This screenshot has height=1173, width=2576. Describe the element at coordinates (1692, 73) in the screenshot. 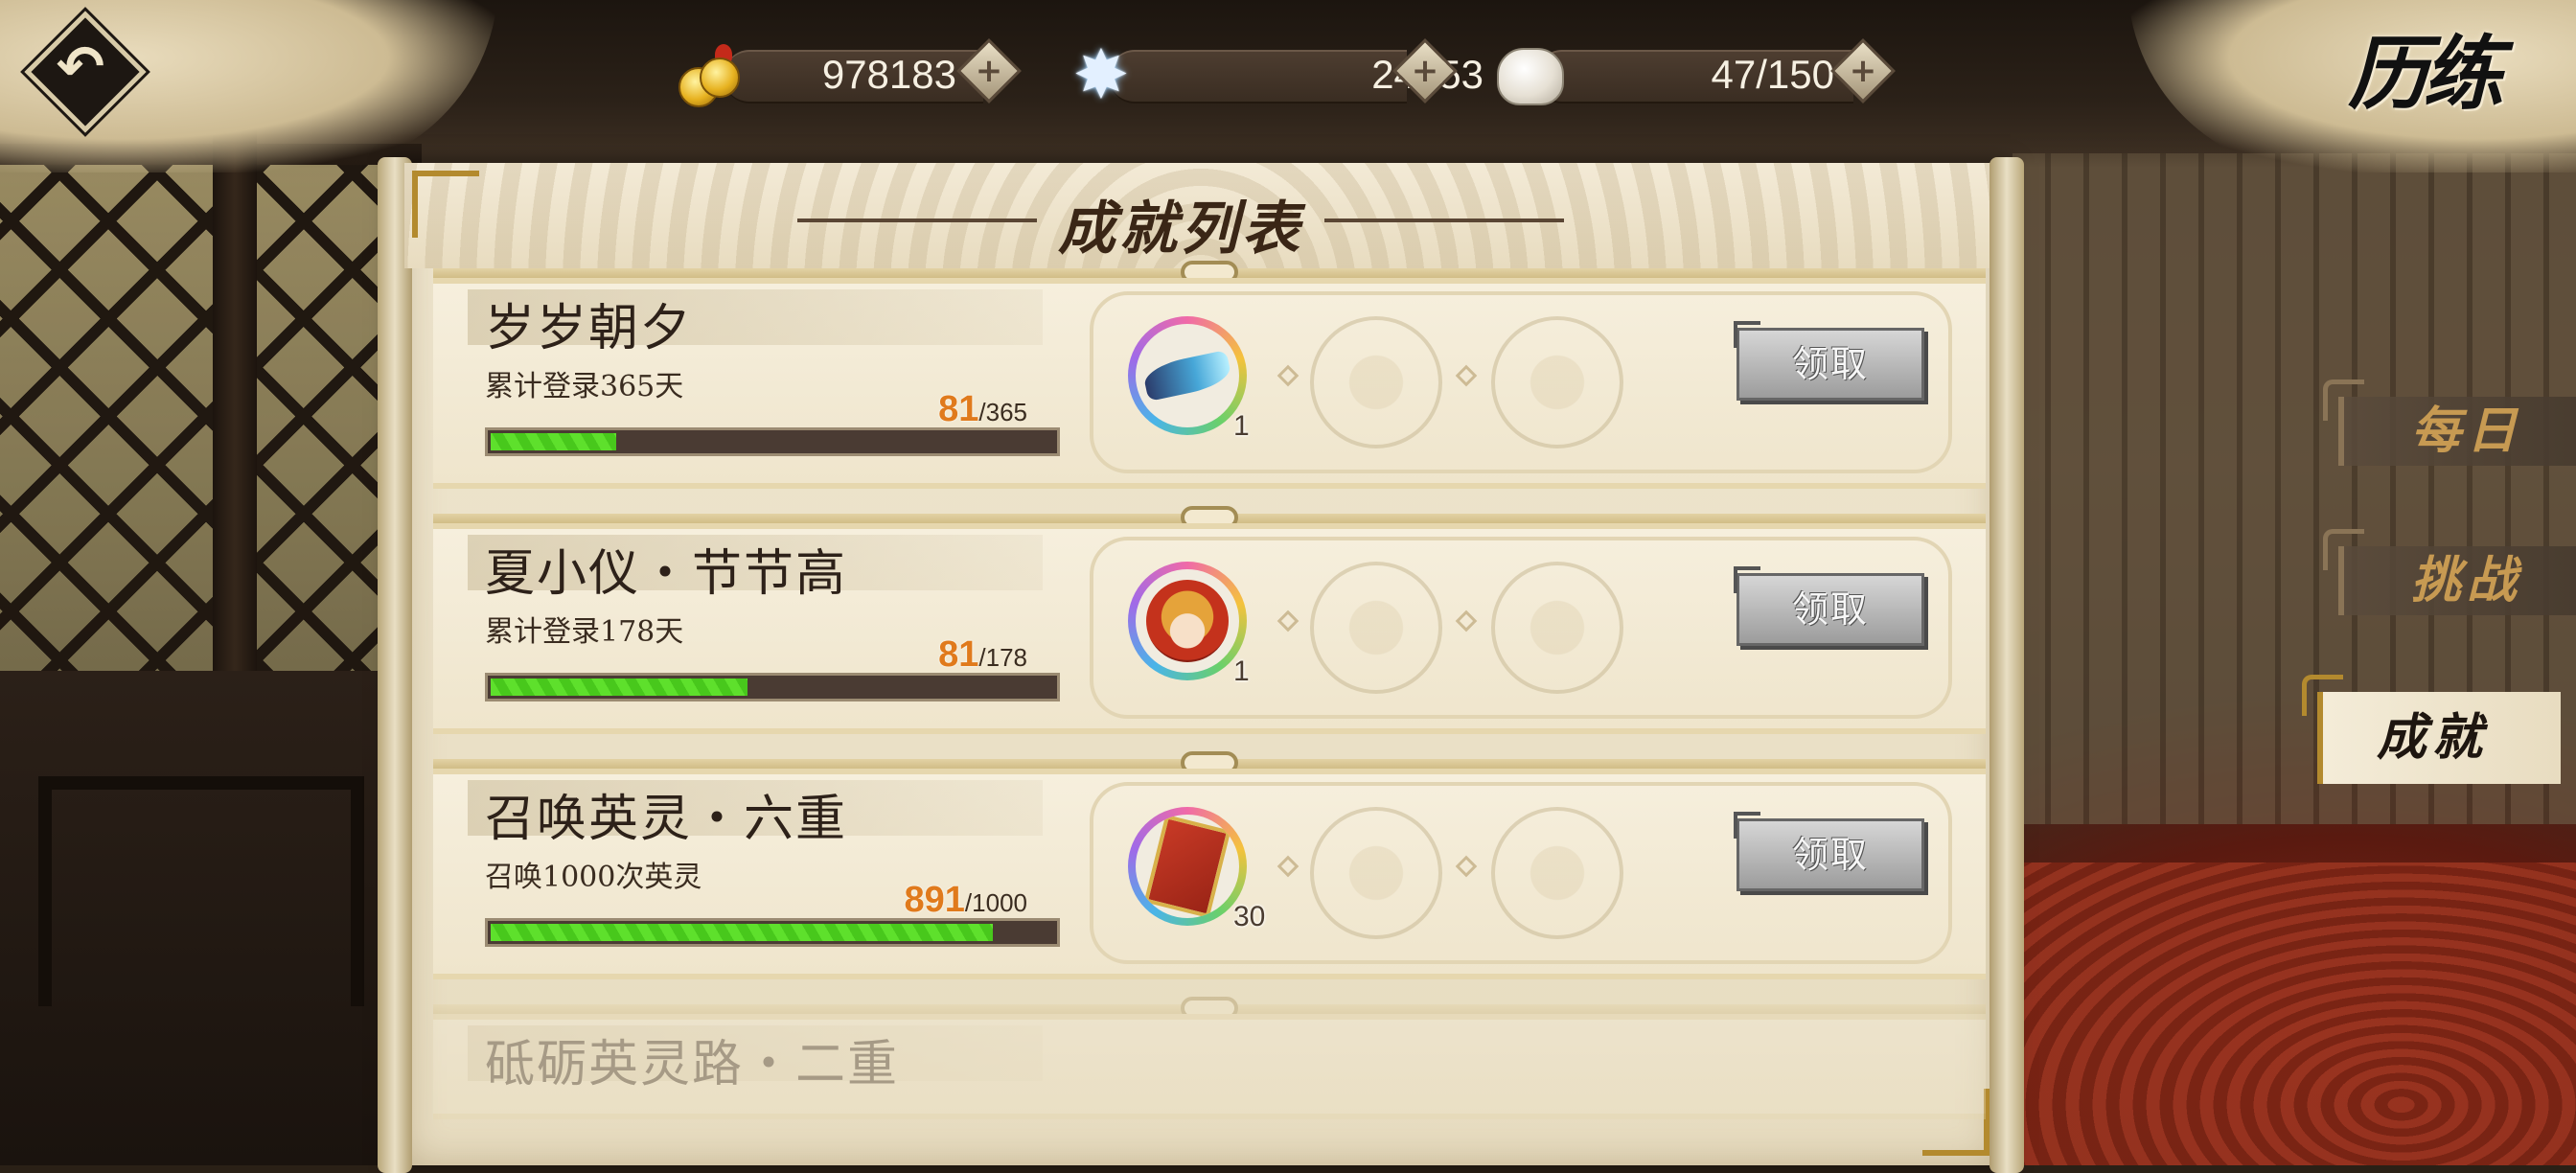

I see `stamina-counter: 47/150 +` at that location.